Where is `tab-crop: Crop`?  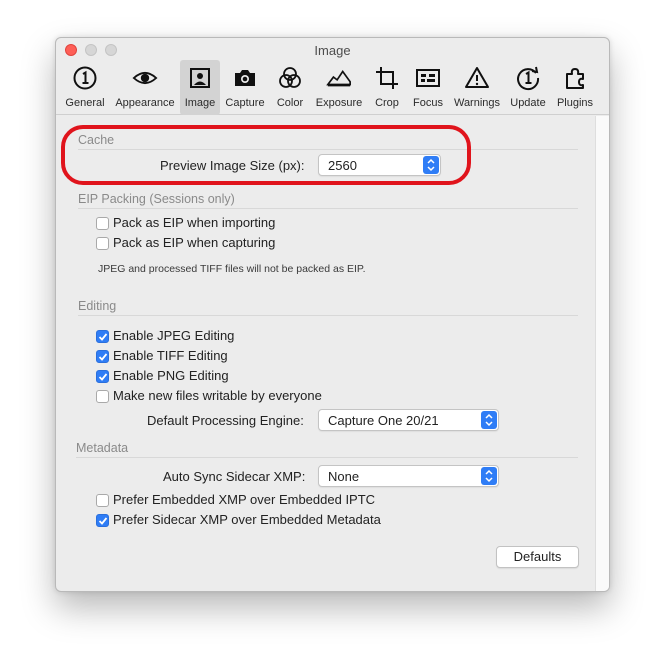
tab-crop: Crop is located at coordinates (387, 87).